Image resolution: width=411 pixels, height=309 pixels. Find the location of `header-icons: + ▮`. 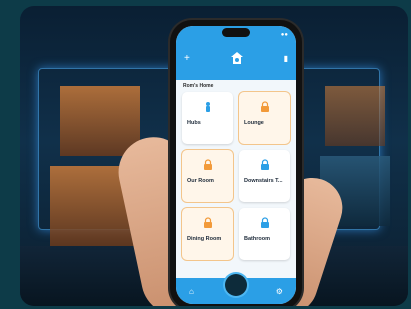

header-icons: + ▮ is located at coordinates (236, 58).